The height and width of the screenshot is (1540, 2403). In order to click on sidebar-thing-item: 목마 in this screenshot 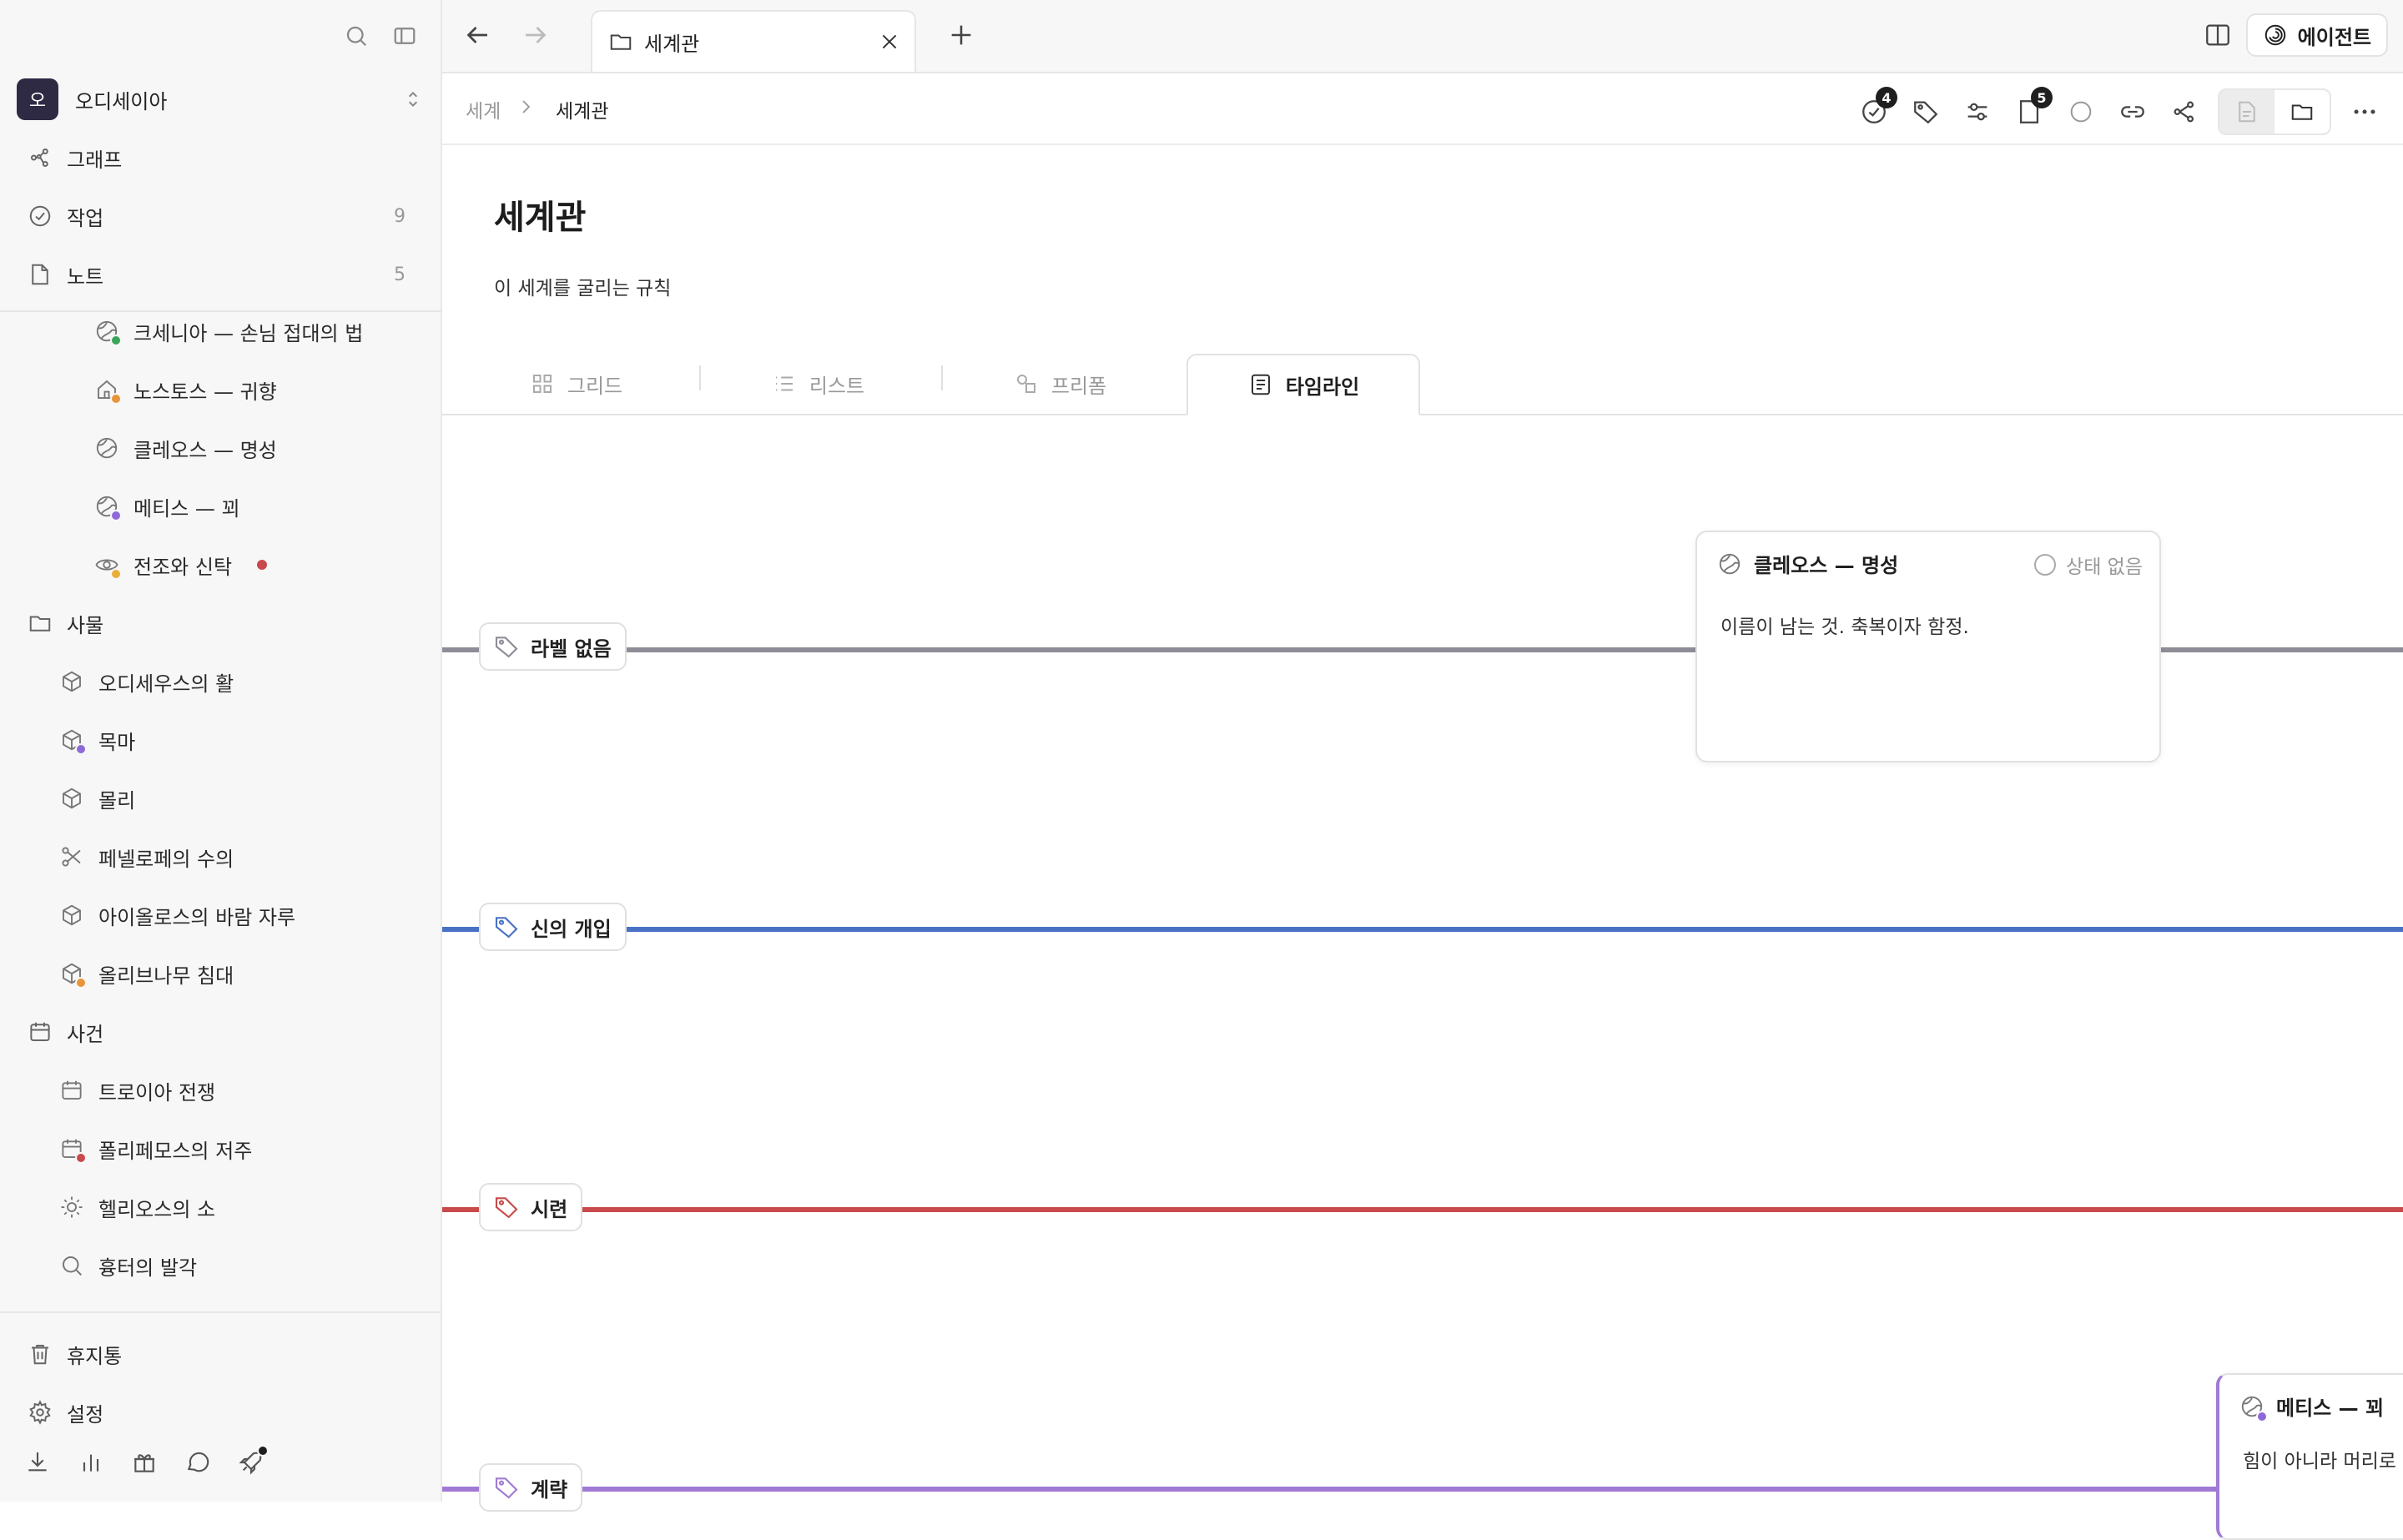, I will do `click(220, 740)`.